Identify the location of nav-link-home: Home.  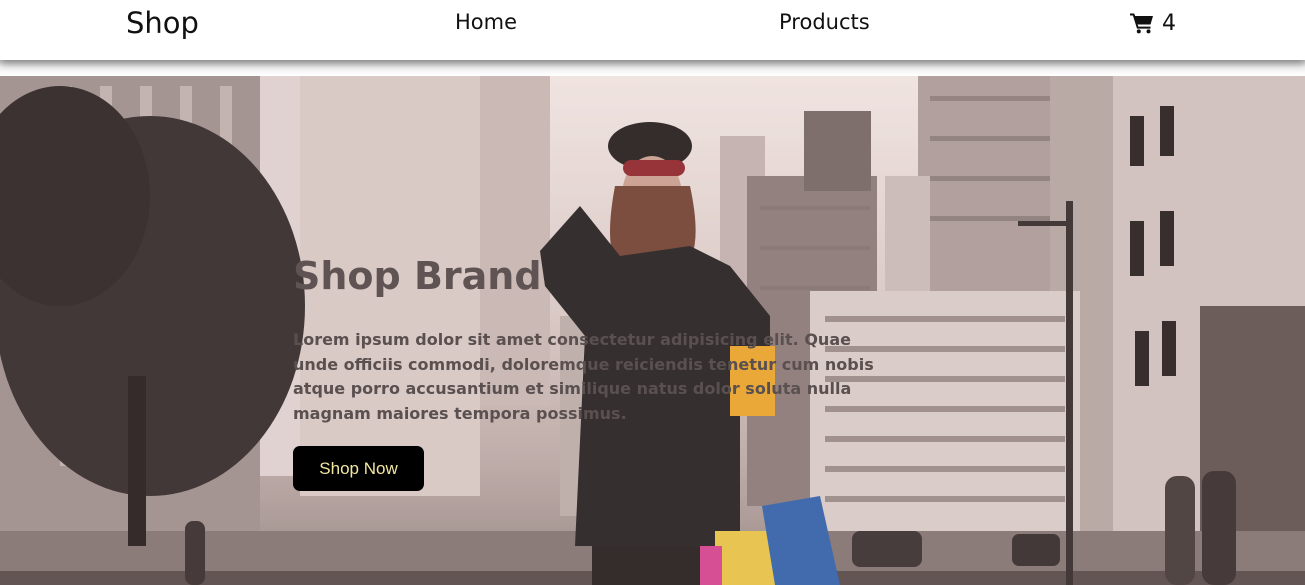
(486, 22).